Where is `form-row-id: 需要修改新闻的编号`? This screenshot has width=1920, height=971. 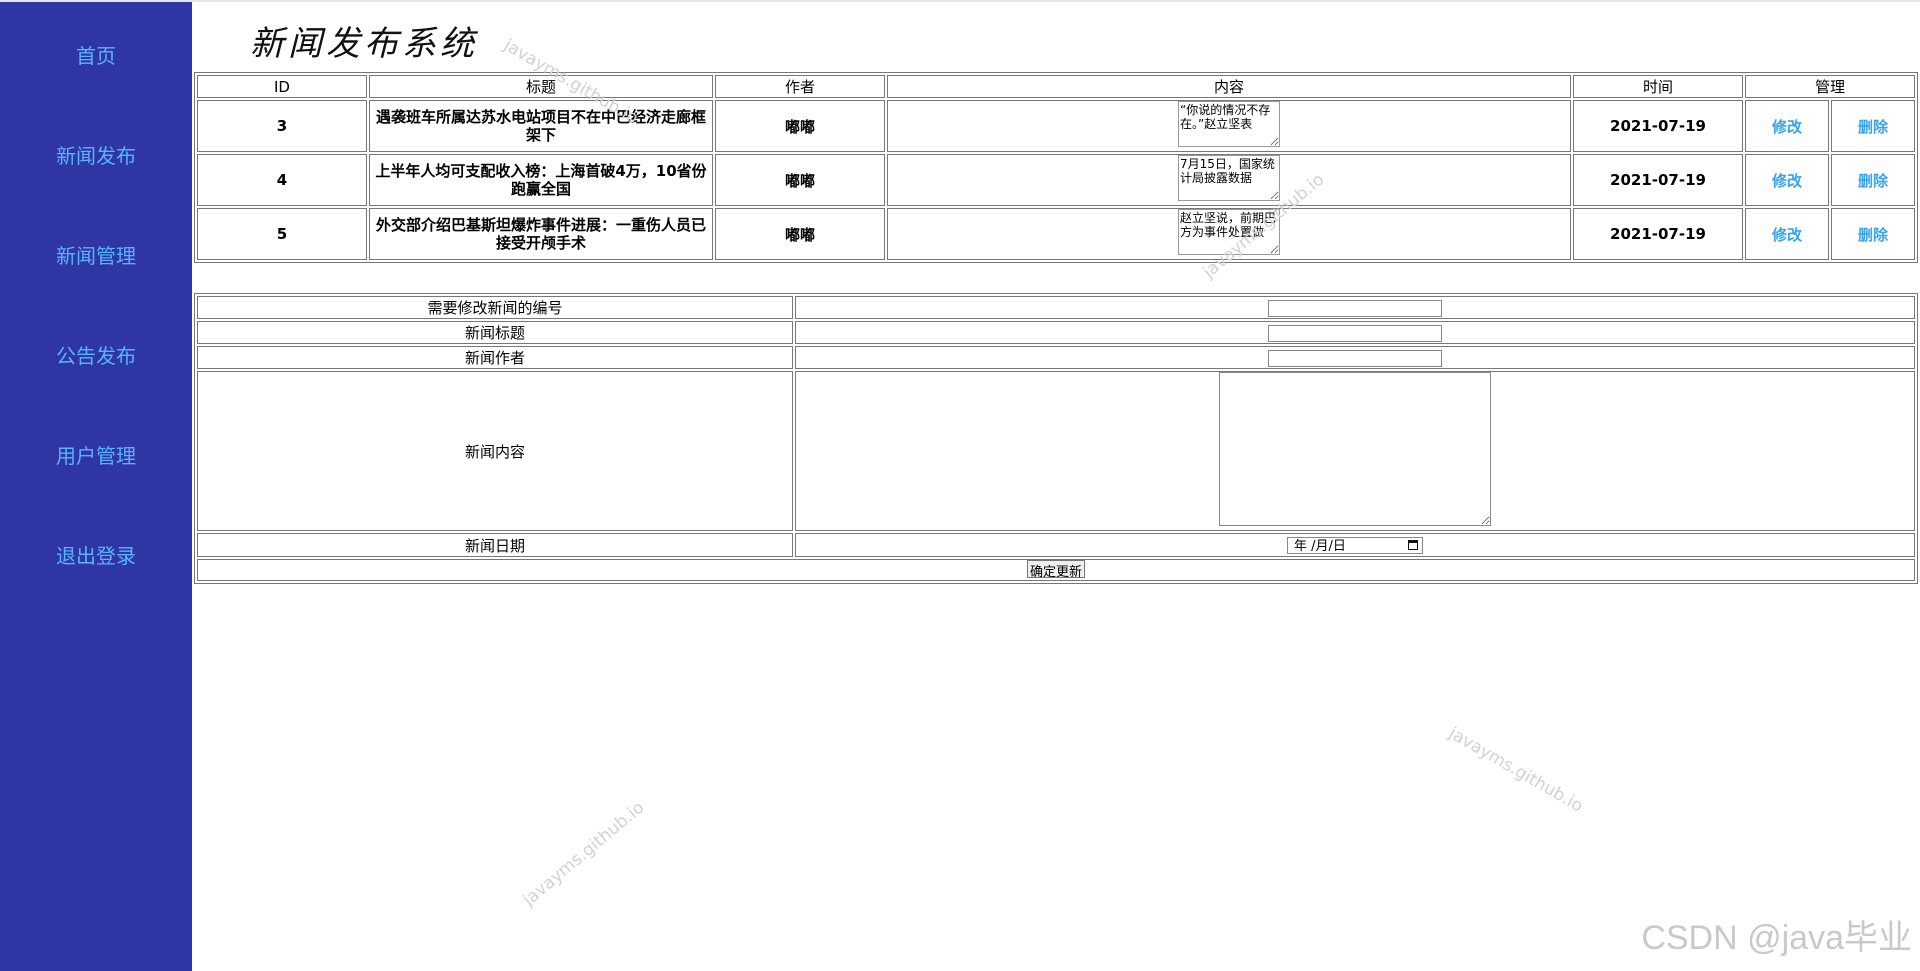
form-row-id: 需要修改新闻的编号 is located at coordinates (1056, 307).